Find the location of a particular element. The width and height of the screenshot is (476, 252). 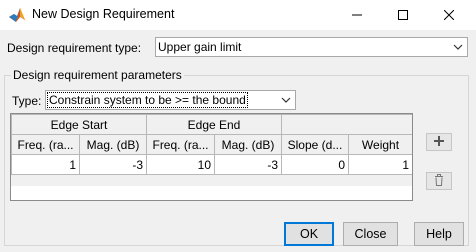

bound-type-dropdown: Constrain system to be >= the bound is located at coordinates (170, 100).